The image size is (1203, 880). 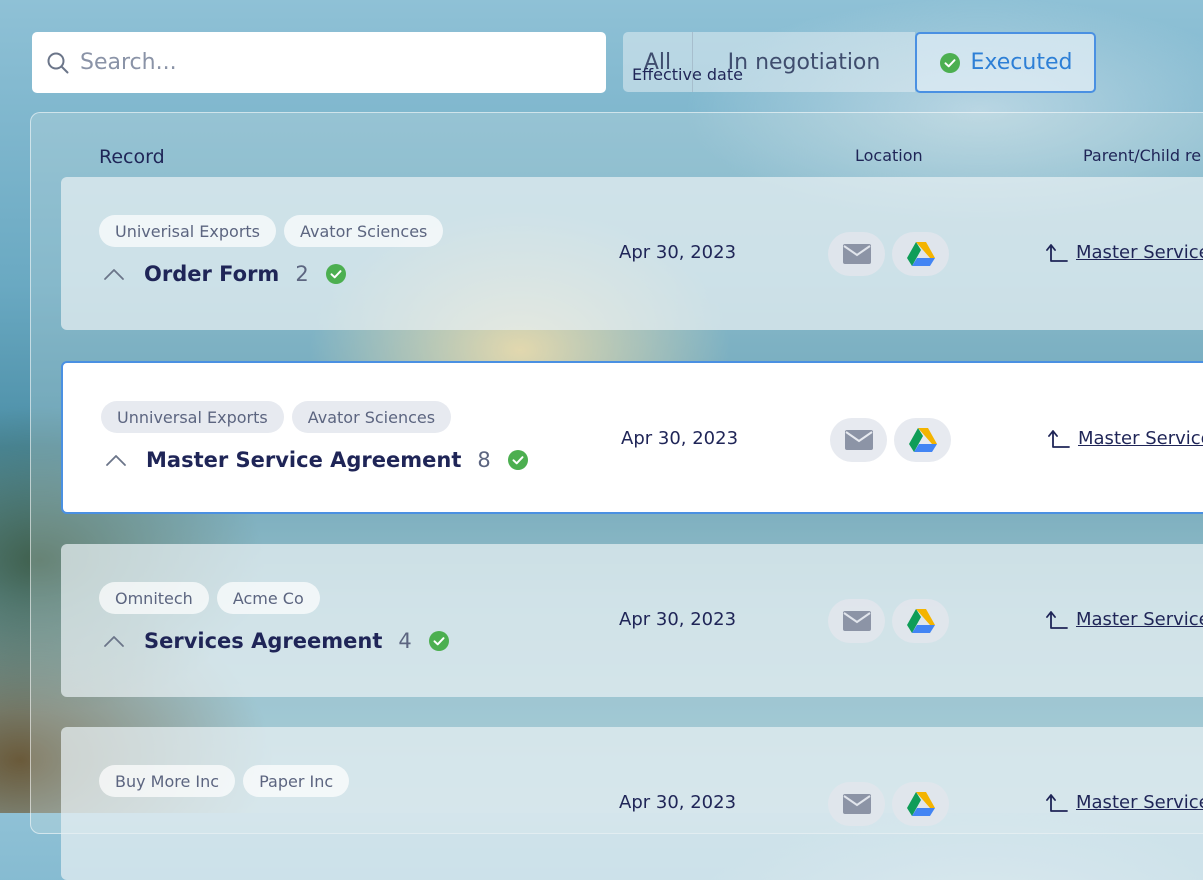 What do you see at coordinates (192, 417) in the screenshot?
I see `party-tag: Unniversal Exports` at bounding box center [192, 417].